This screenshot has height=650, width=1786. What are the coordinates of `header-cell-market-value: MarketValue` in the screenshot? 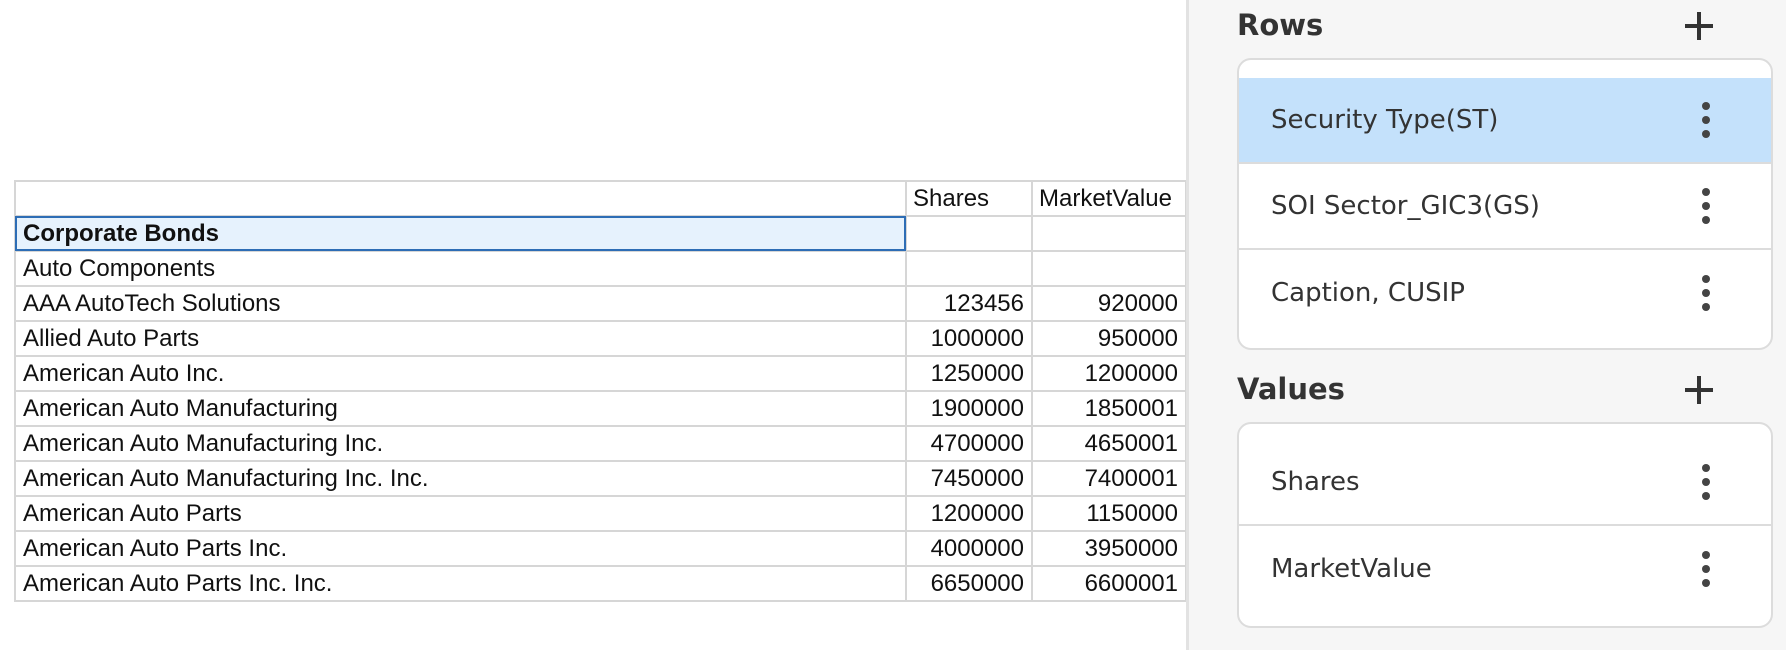 It's located at (1109, 198).